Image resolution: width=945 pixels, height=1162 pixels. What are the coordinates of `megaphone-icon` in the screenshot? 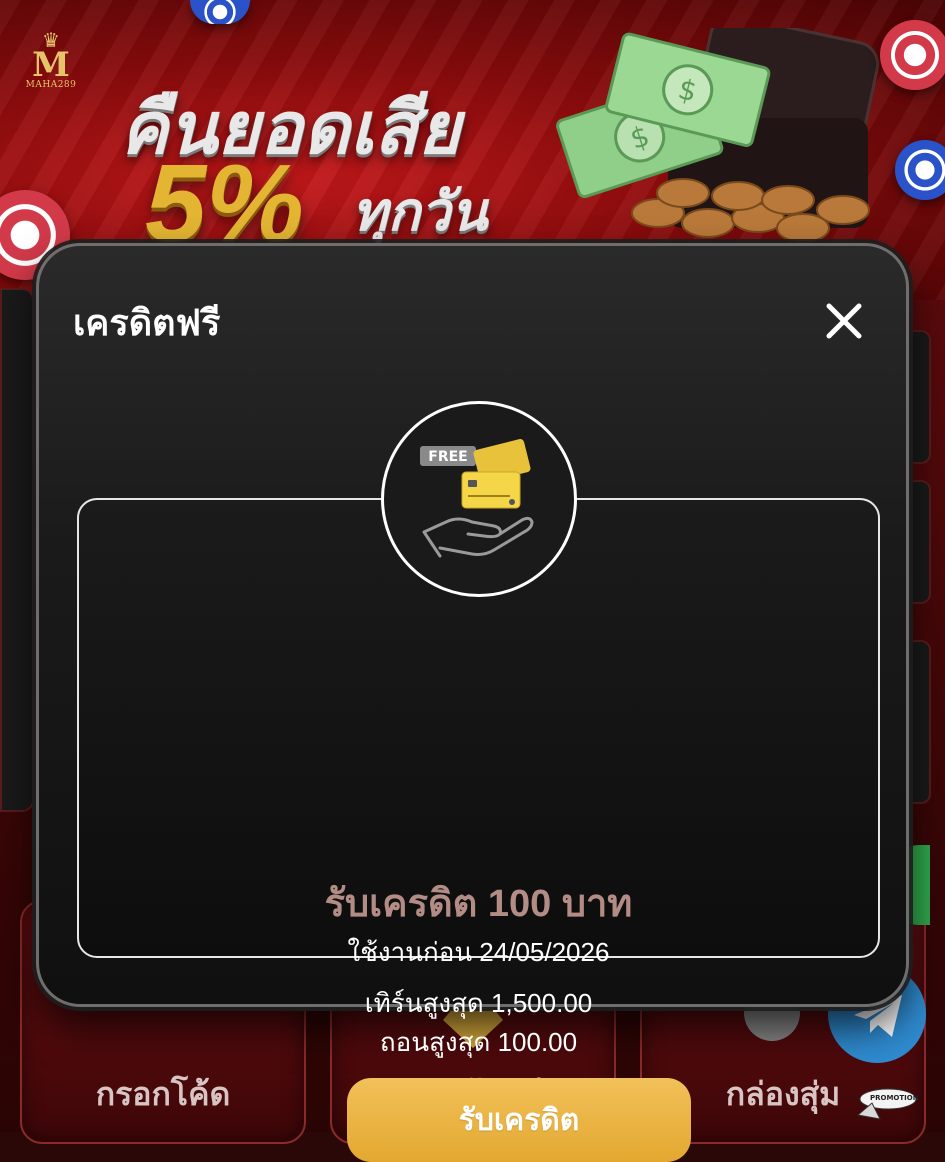 It's located at (886, 1104).